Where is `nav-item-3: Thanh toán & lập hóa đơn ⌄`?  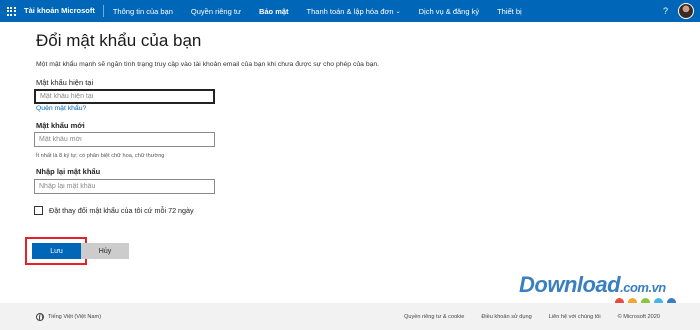
nav-item-3: Thanh toán & lập hóa đơn ⌄ is located at coordinates (354, 11).